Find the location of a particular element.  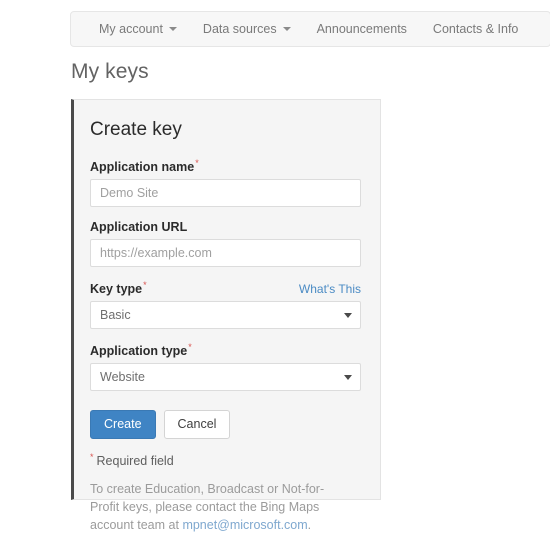

field-label-row: Application URL is located at coordinates (225, 227).